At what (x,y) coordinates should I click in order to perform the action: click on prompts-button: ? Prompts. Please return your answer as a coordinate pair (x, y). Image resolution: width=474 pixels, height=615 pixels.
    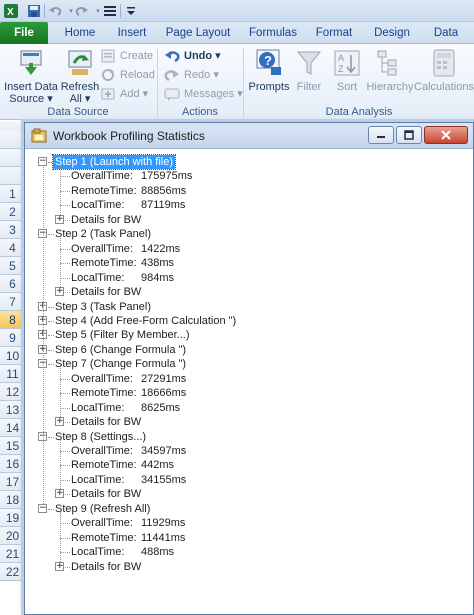
    Looking at the image, I should click on (269, 70).